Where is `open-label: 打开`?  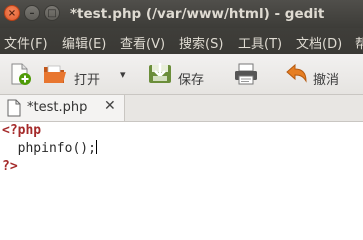
open-label: 打开 is located at coordinates (87, 80).